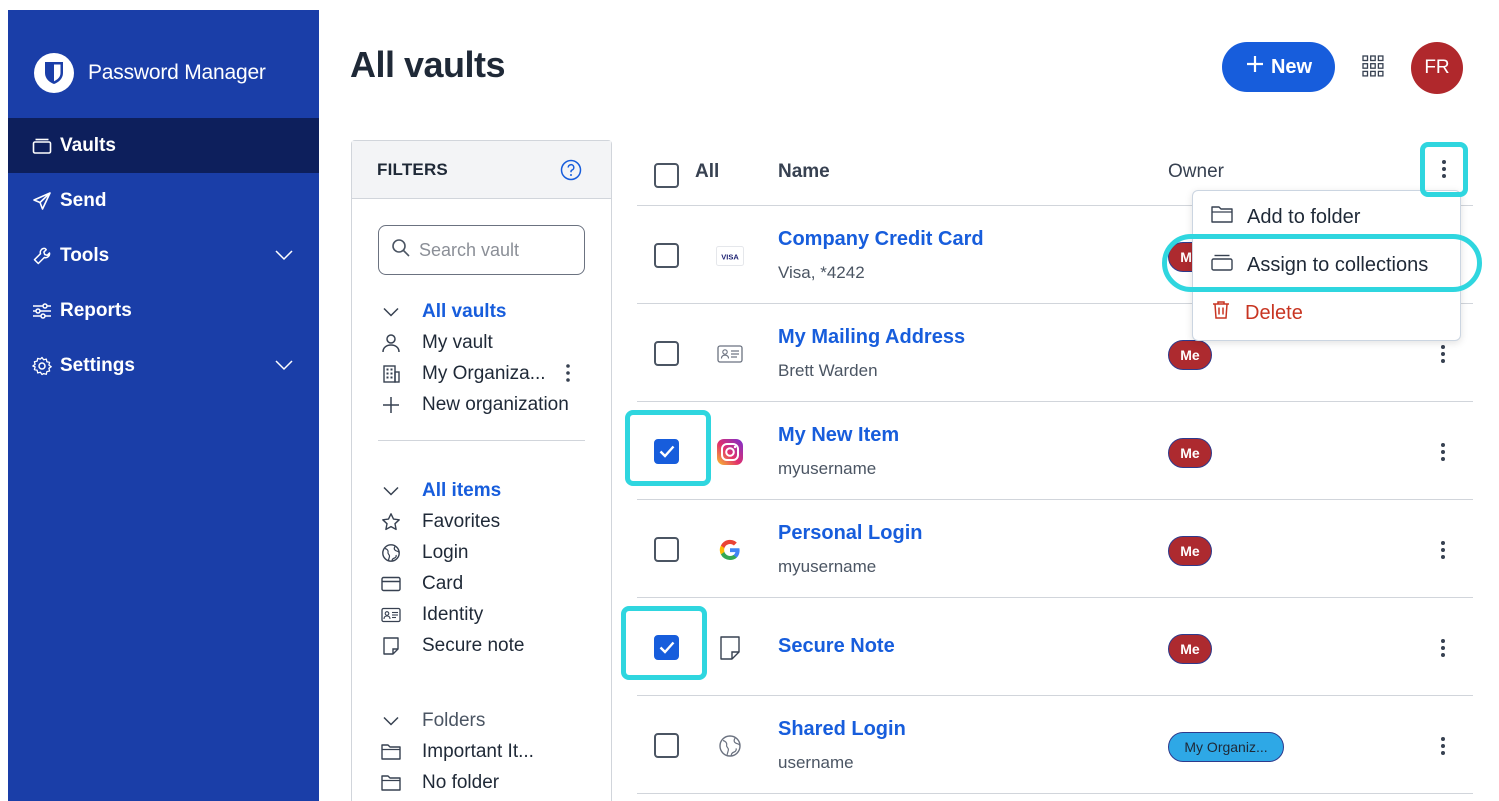 The image size is (1499, 801). I want to click on visa-icon: VISA, so click(730, 256).